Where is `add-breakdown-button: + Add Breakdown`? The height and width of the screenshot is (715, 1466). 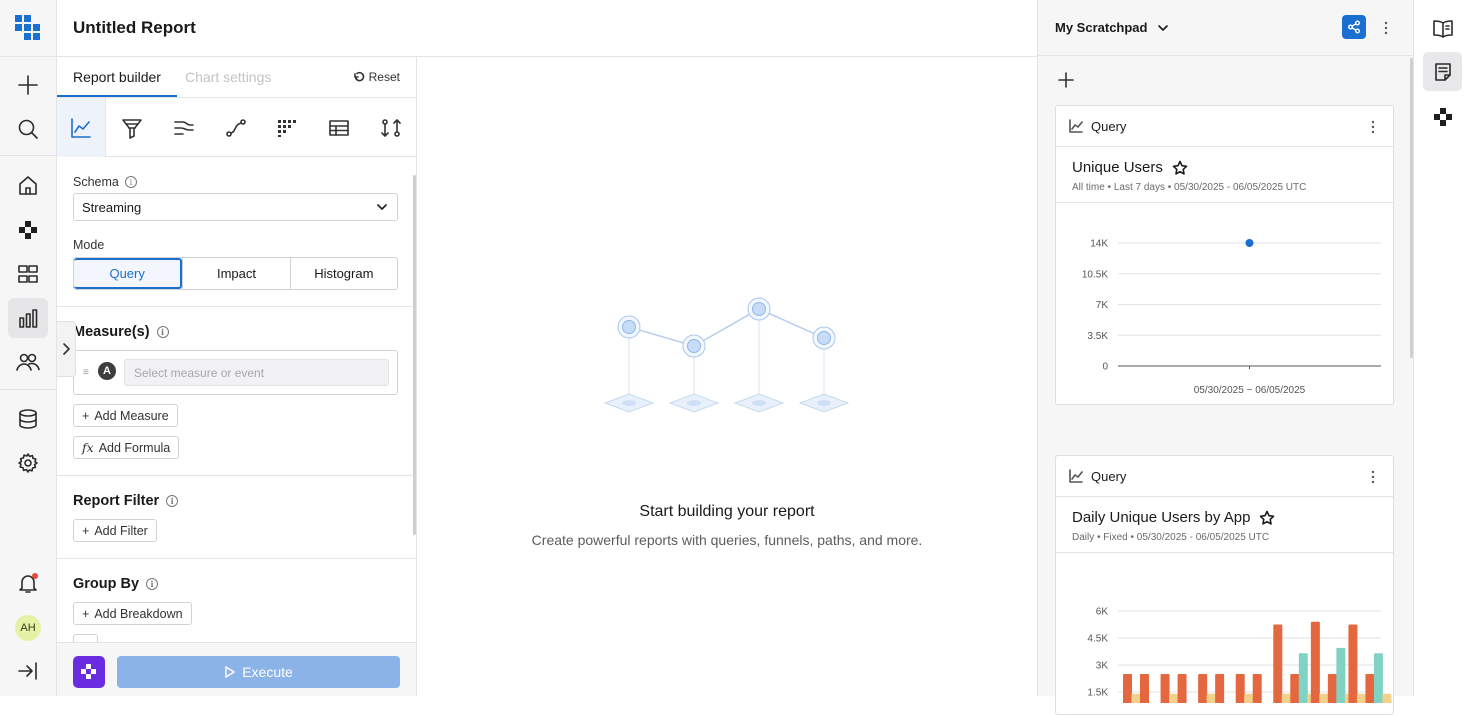
add-breakdown-button: + Add Breakdown is located at coordinates (132, 613).